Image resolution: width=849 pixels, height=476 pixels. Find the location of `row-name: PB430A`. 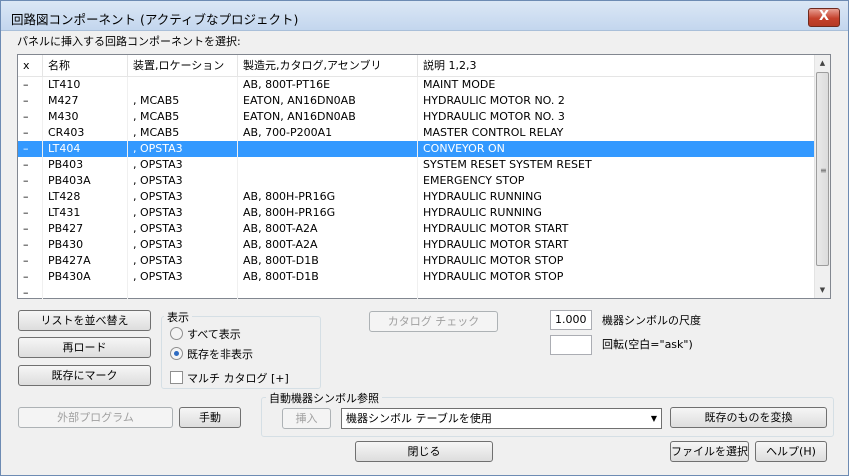

row-name: PB430A is located at coordinates (69, 276).